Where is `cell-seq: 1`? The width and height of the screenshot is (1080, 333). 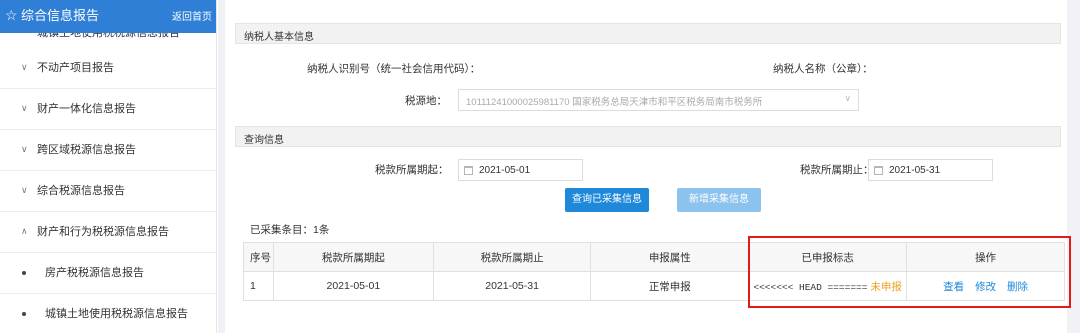 cell-seq: 1 is located at coordinates (258, 286).